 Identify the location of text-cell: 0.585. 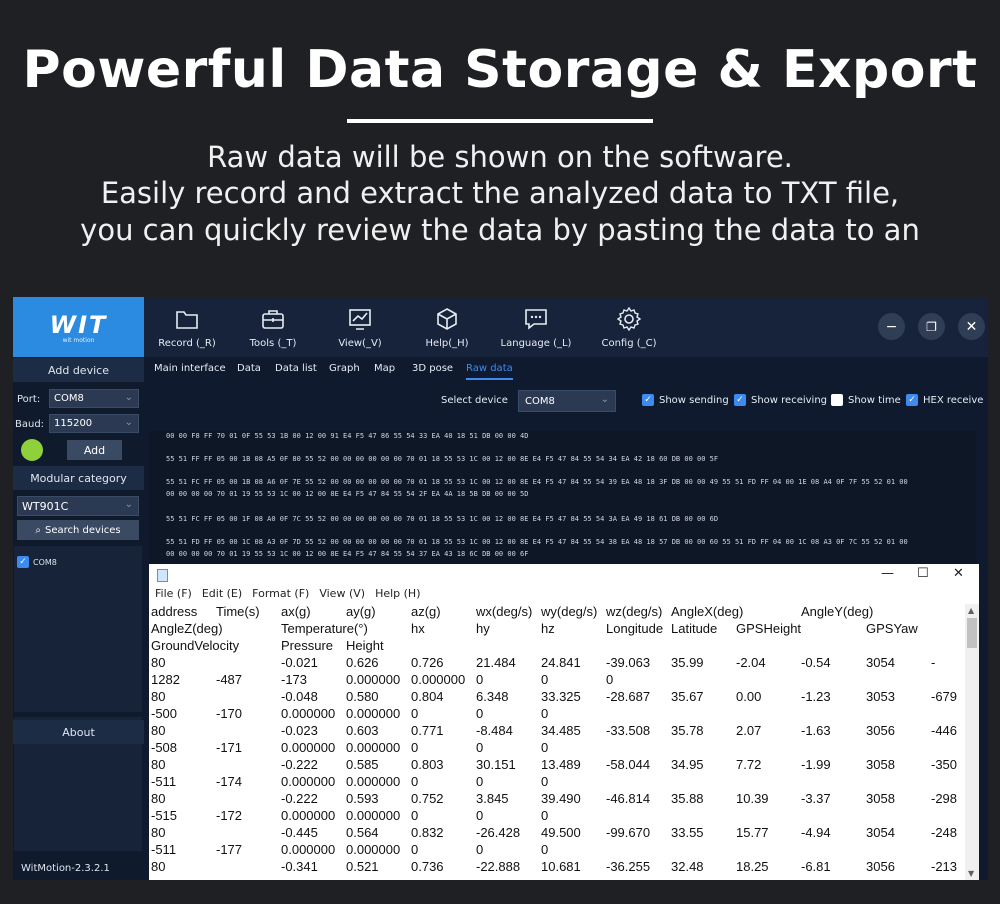
(362, 764).